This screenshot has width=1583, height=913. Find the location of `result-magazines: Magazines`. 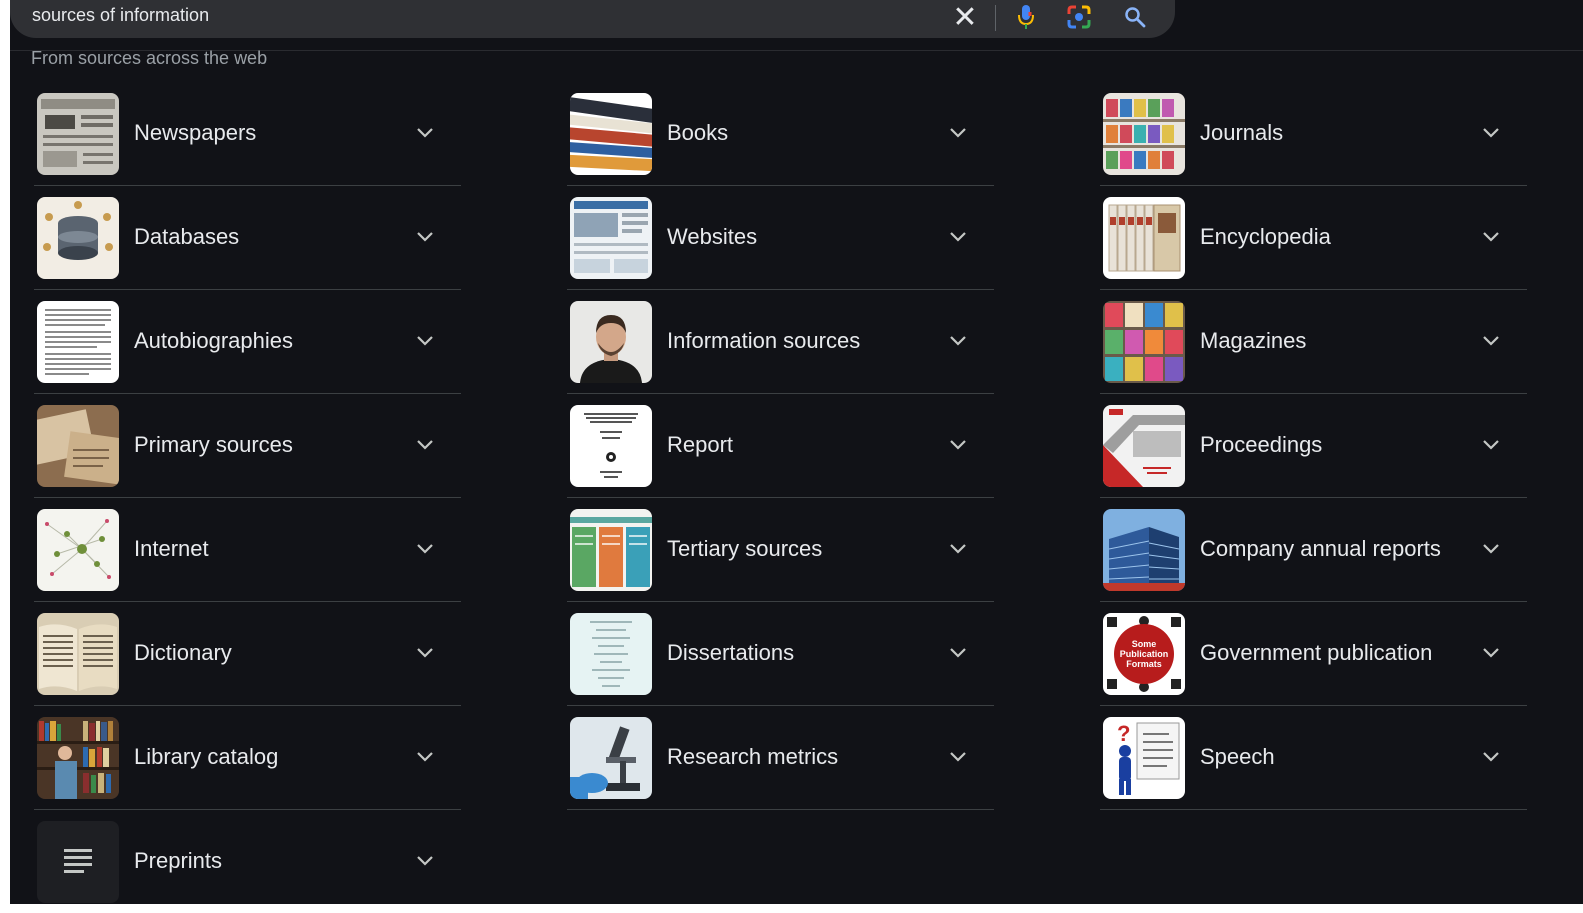

result-magazines: Magazines is located at coordinates (1313, 342).